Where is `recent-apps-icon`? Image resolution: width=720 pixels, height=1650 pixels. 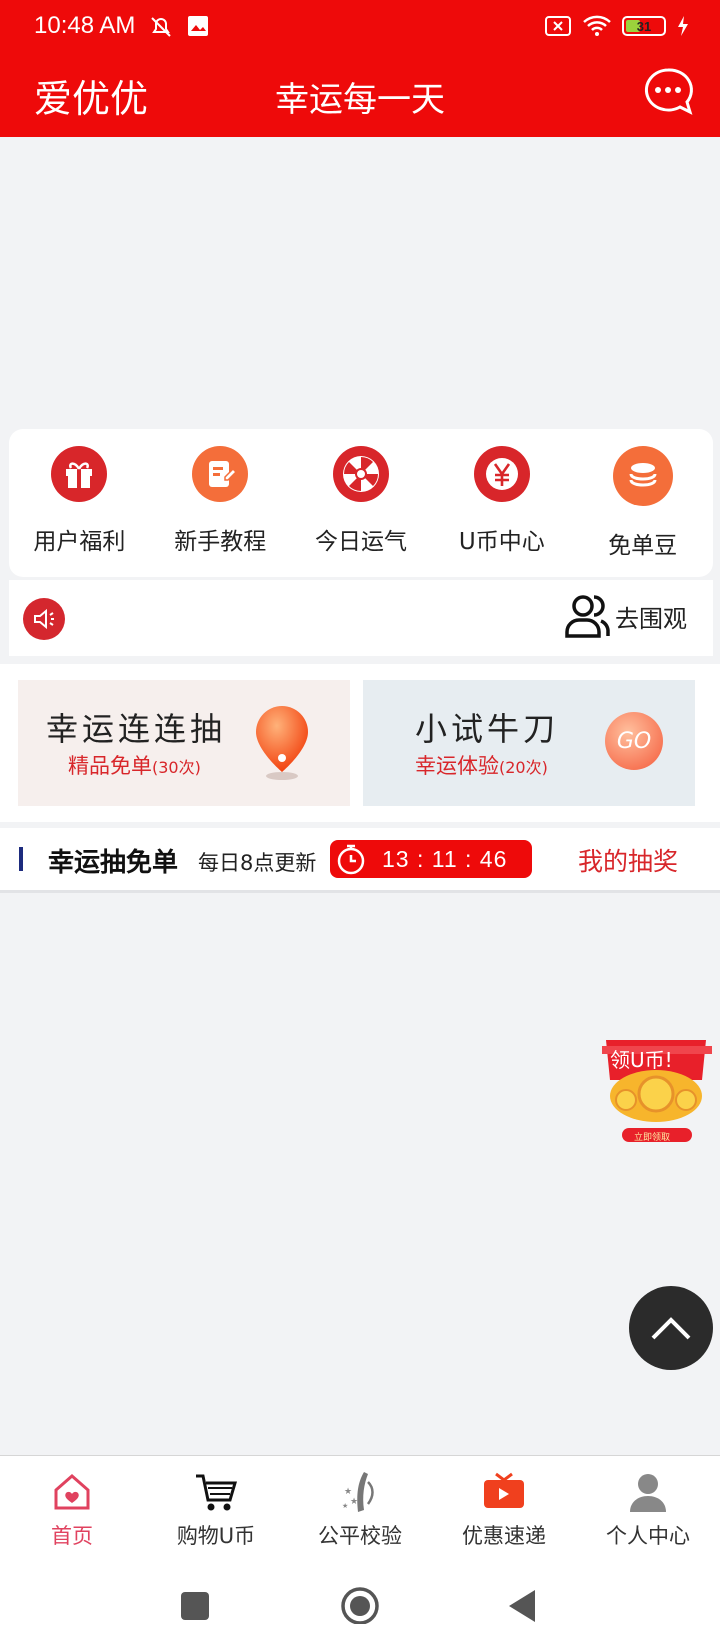
recent-apps-icon is located at coordinates (195, 1604).